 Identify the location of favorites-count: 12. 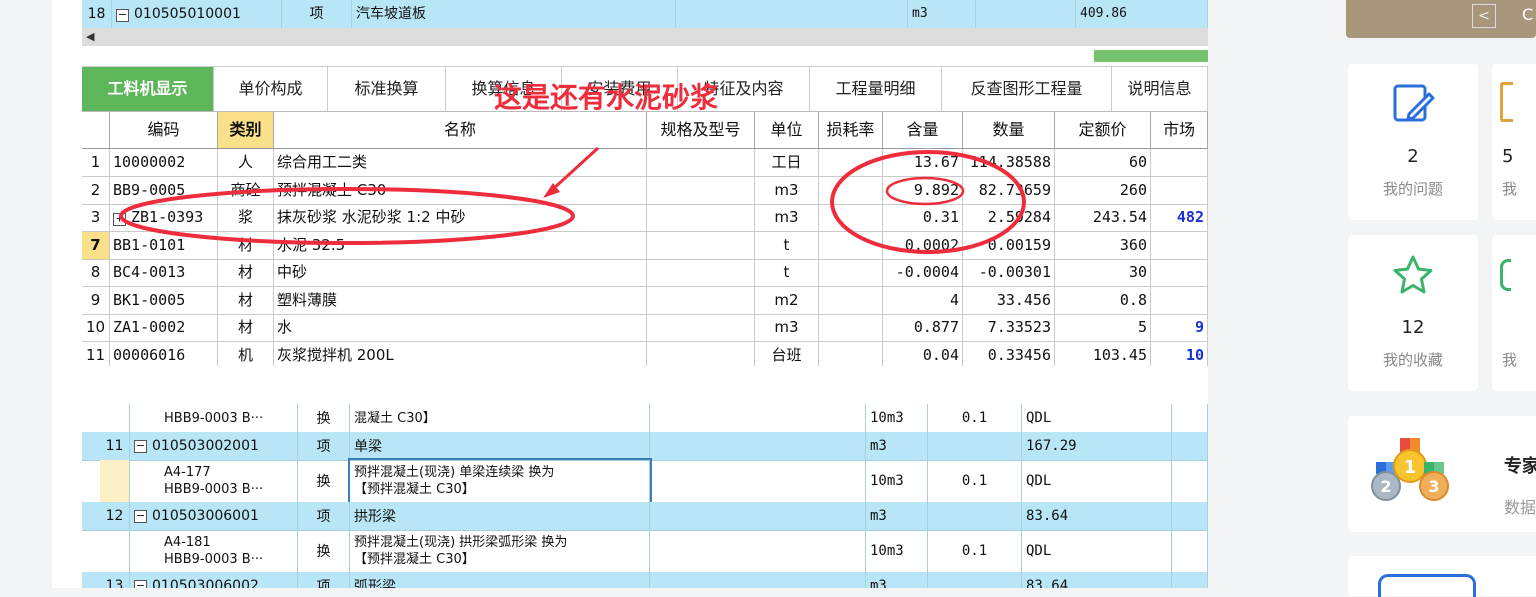
(1413, 327).